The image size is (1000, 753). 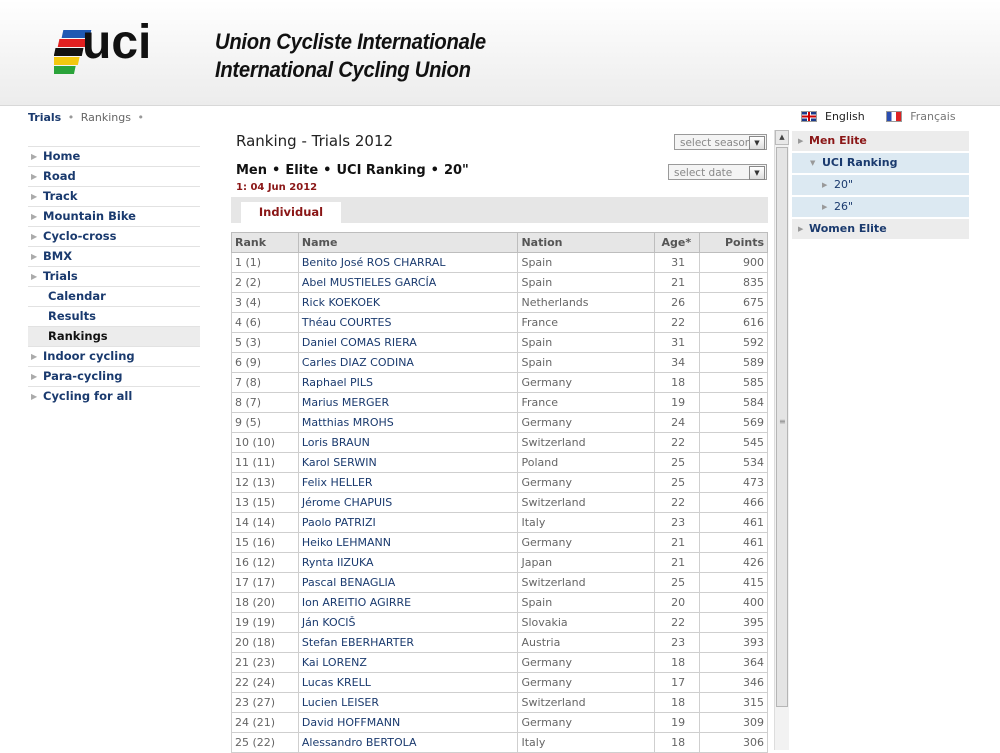 What do you see at coordinates (114, 336) in the screenshot?
I see `nav-item-rankings: Rankings` at bounding box center [114, 336].